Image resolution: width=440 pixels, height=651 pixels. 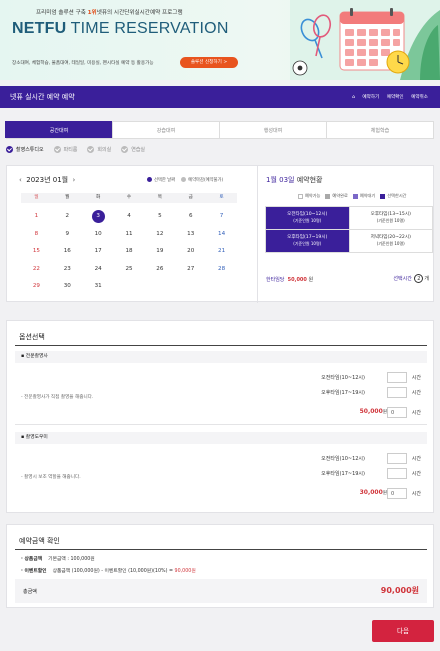 What do you see at coordinates (353, 97) in the screenshot?
I see `home-icon: ⌂` at bounding box center [353, 97].